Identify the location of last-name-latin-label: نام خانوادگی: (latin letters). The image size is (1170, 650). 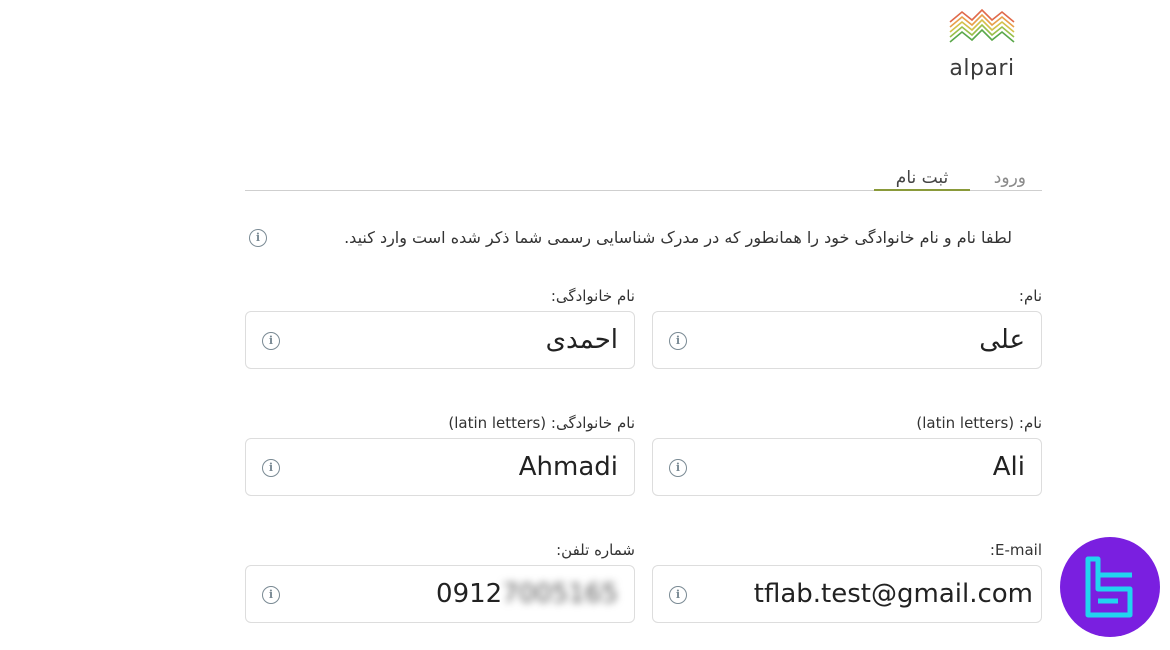
(541, 423).